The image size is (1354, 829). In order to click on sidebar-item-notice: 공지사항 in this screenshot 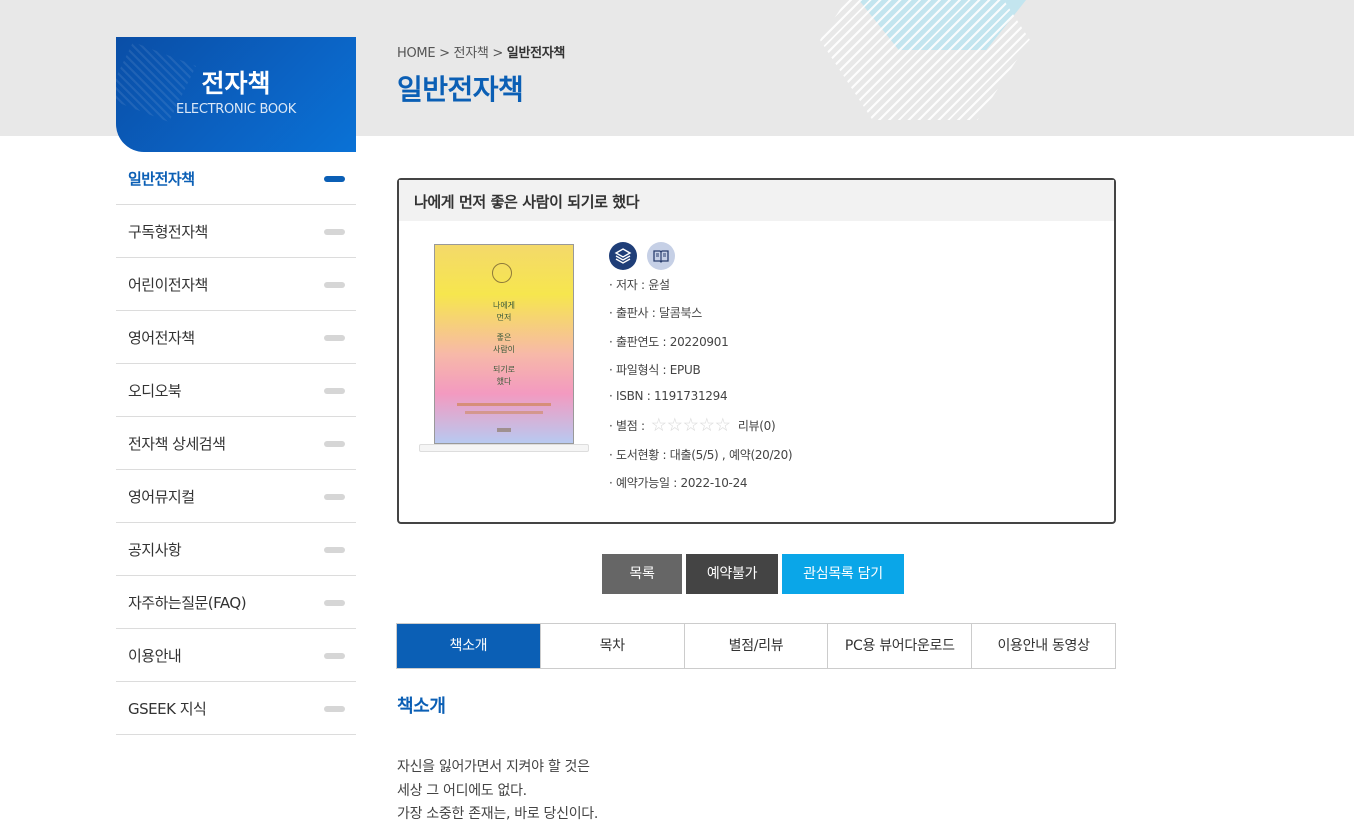, I will do `click(236, 549)`.